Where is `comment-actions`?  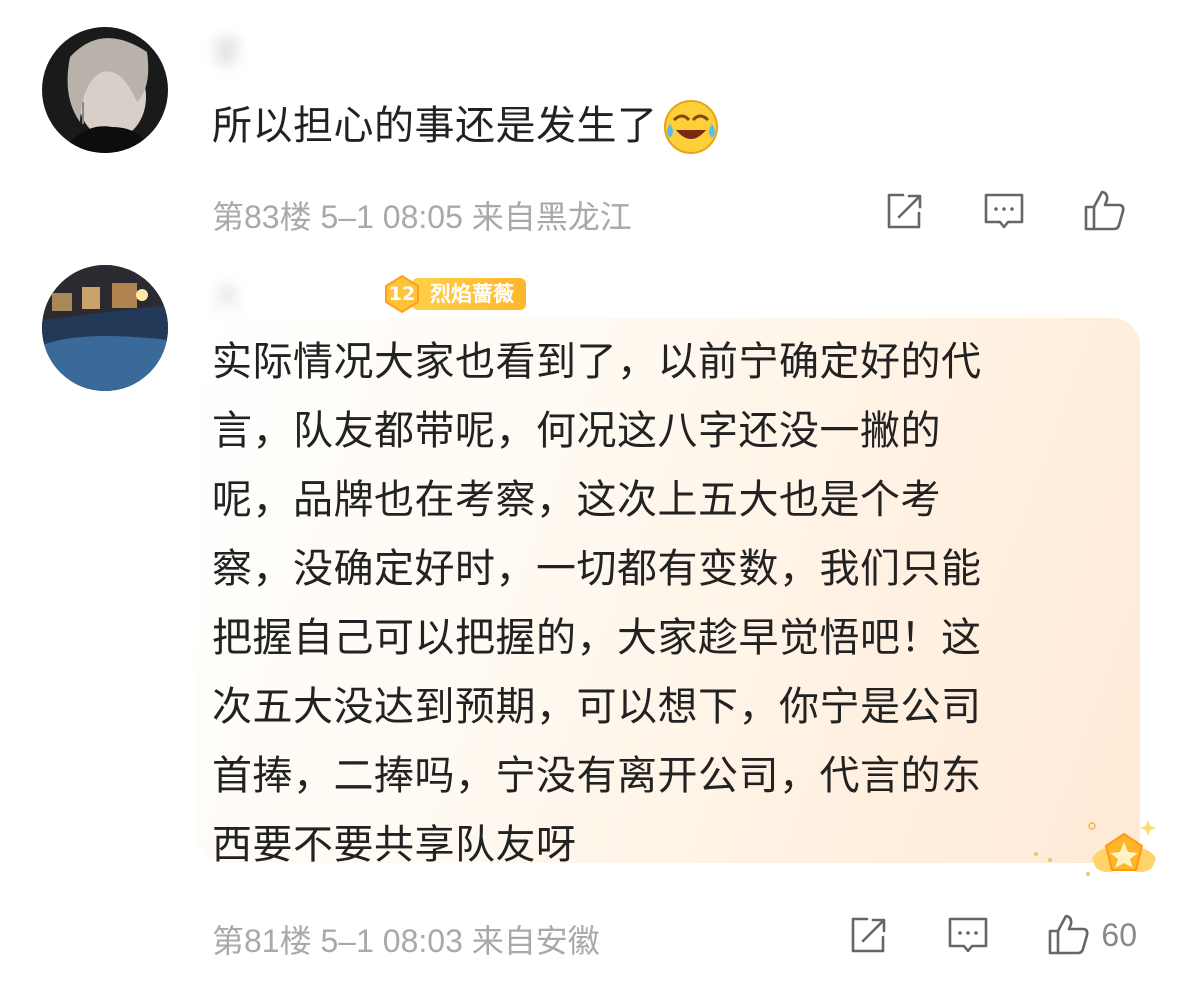
comment-actions is located at coordinates (982, 211).